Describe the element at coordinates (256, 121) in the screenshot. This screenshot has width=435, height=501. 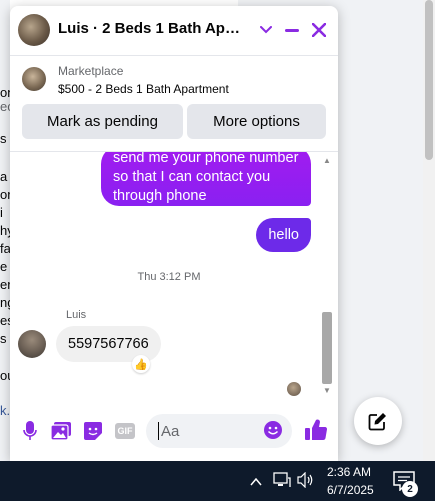
I see `more-options-button: More options` at that location.